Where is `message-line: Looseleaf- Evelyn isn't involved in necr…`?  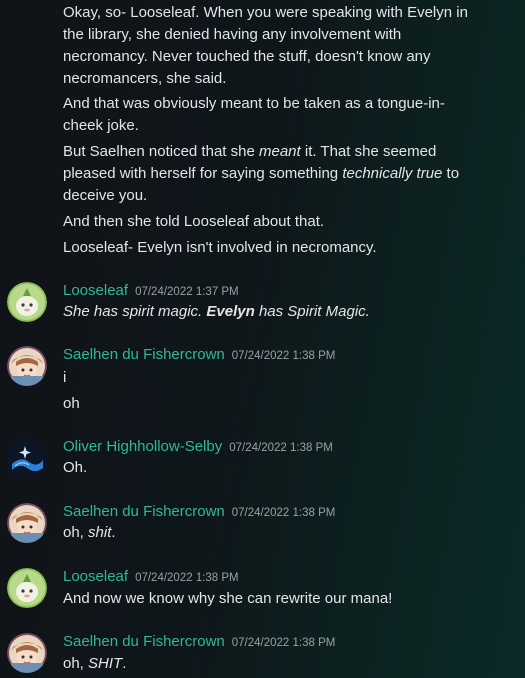
message-line: Looseleaf- Evelyn isn't involved in necr… is located at coordinates (220, 247).